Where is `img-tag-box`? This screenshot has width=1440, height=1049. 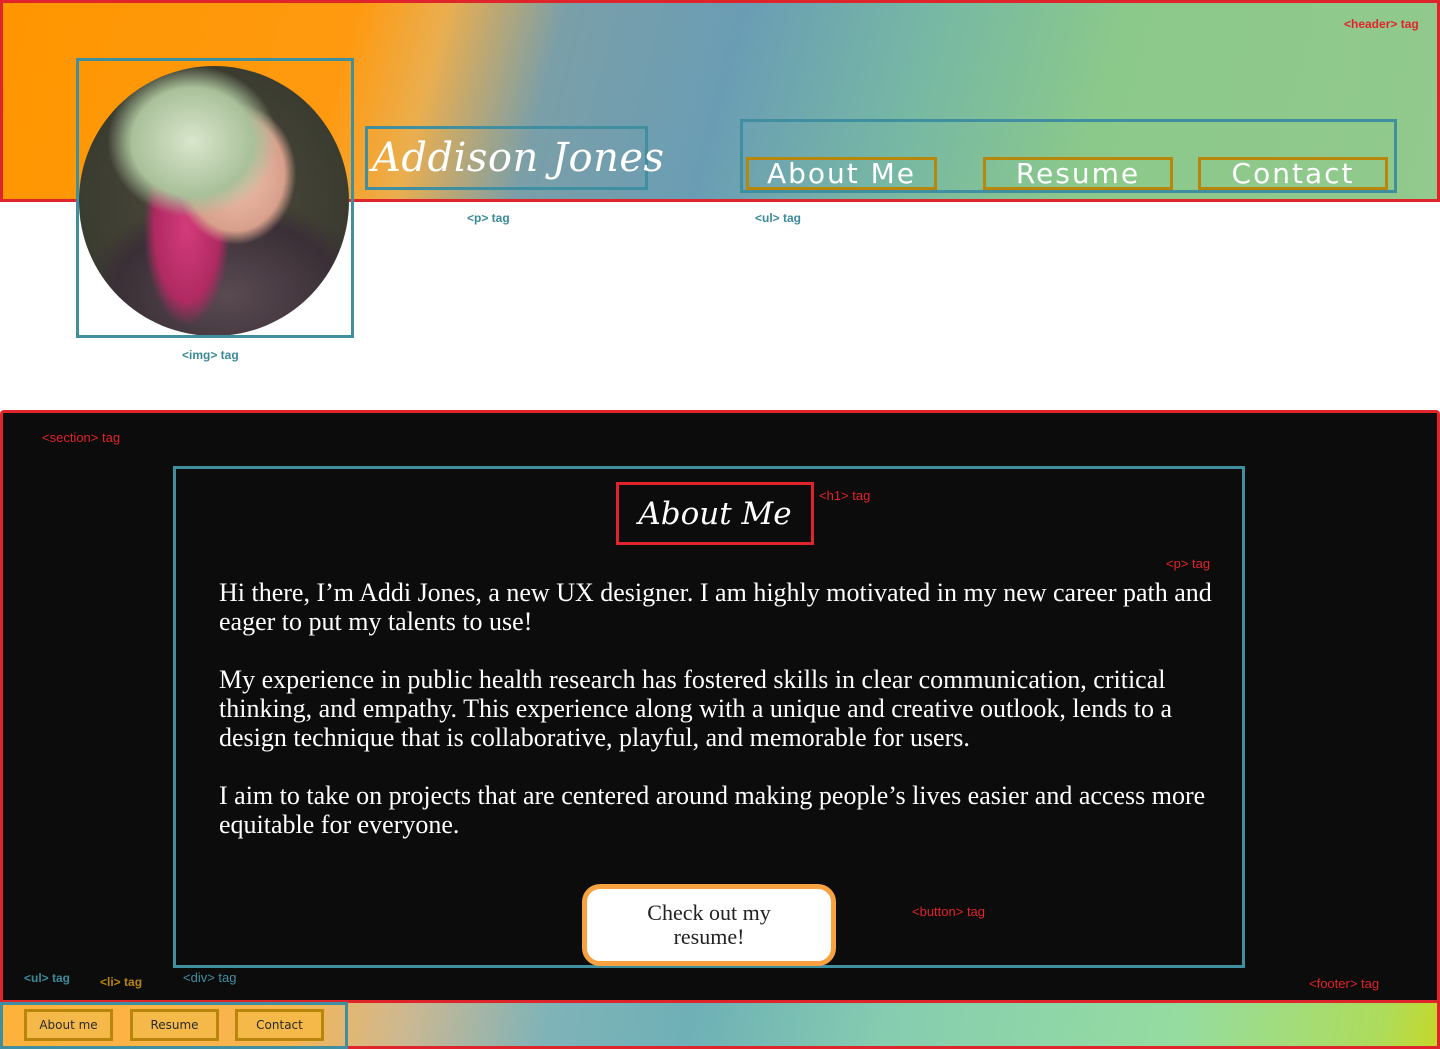 img-tag-box is located at coordinates (215, 198).